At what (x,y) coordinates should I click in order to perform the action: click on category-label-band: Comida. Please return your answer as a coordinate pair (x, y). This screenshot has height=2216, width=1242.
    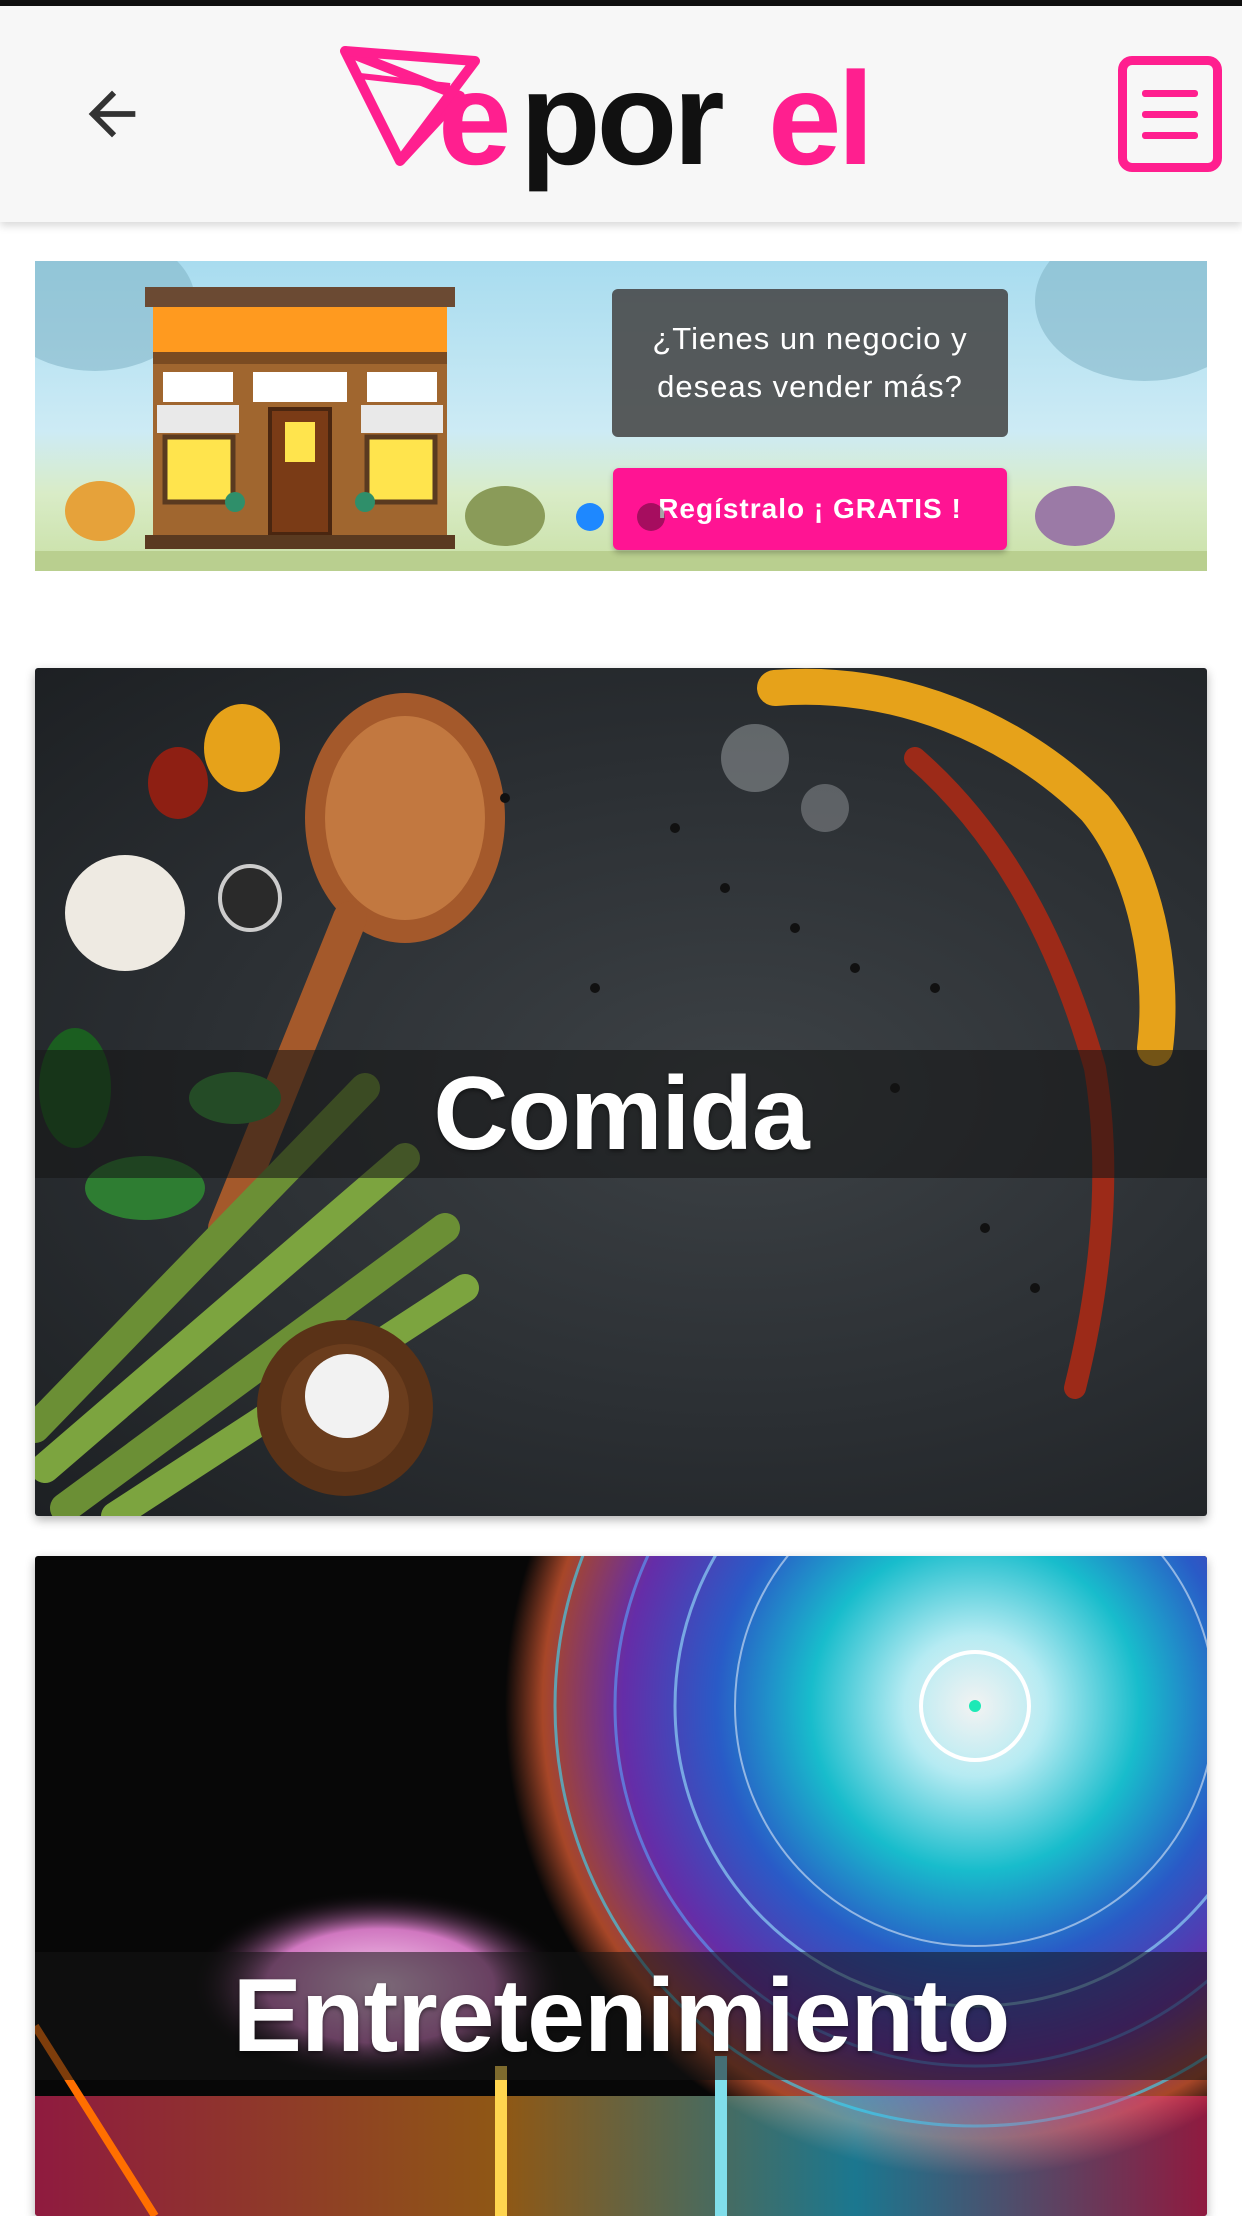
    Looking at the image, I should click on (621, 1114).